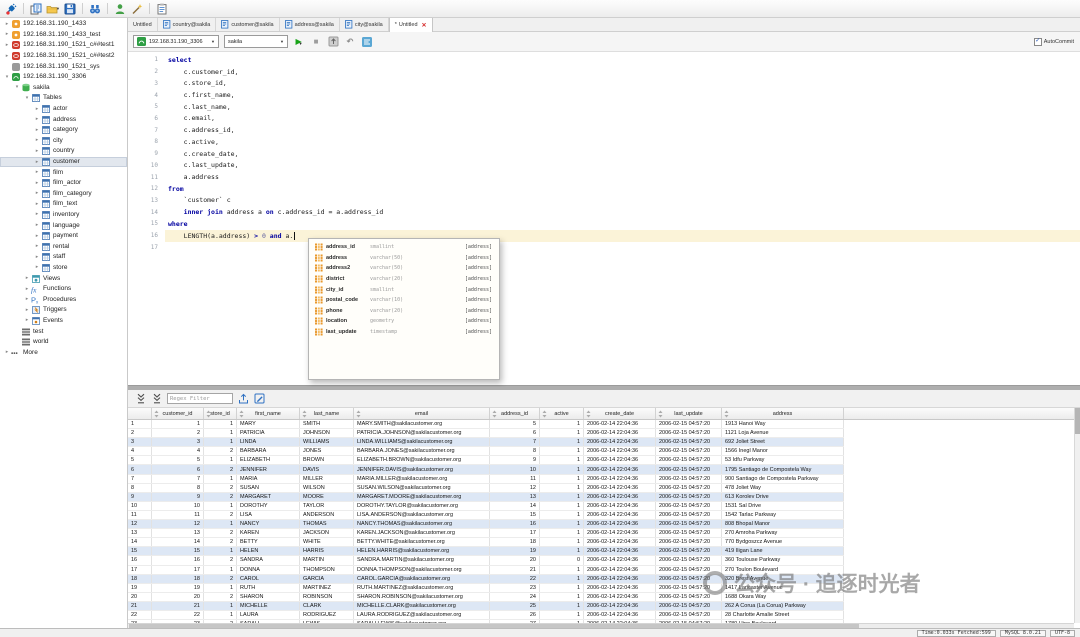 The height and width of the screenshot is (637, 1080). I want to click on row-number-cell: 6, so click(140, 469).